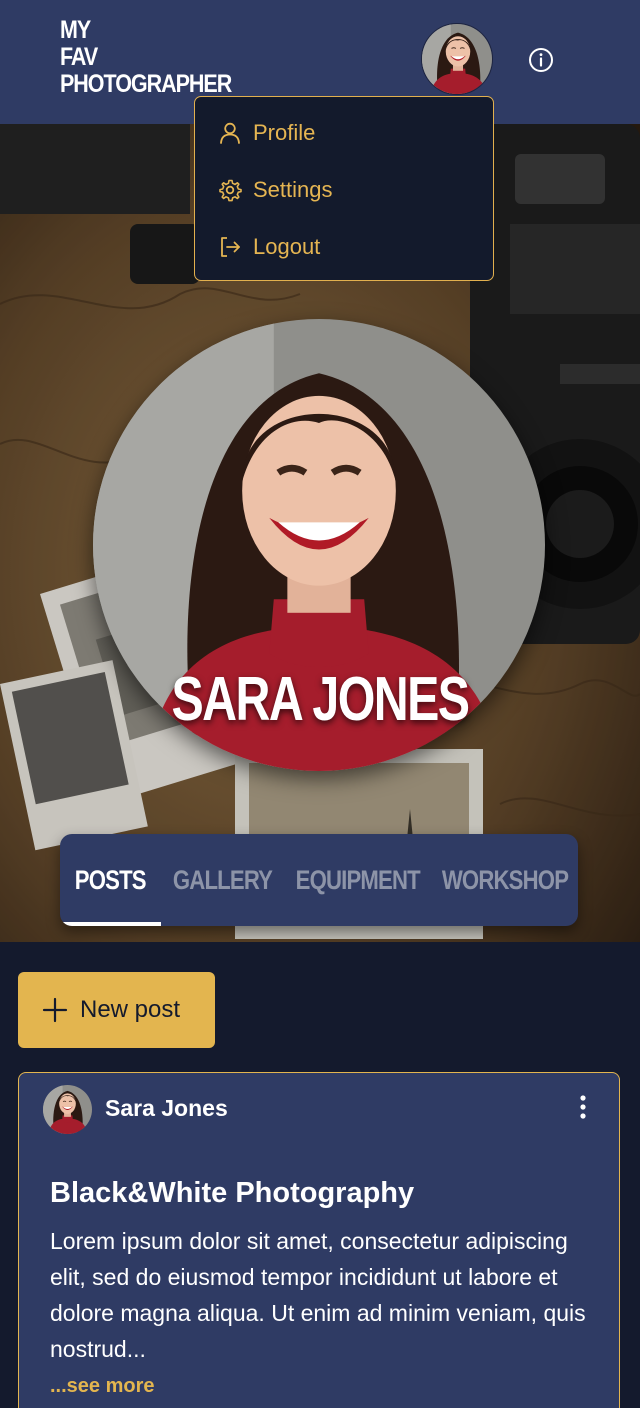  Describe the element at coordinates (344, 132) in the screenshot. I see `menu-item-profile: Profile` at that location.